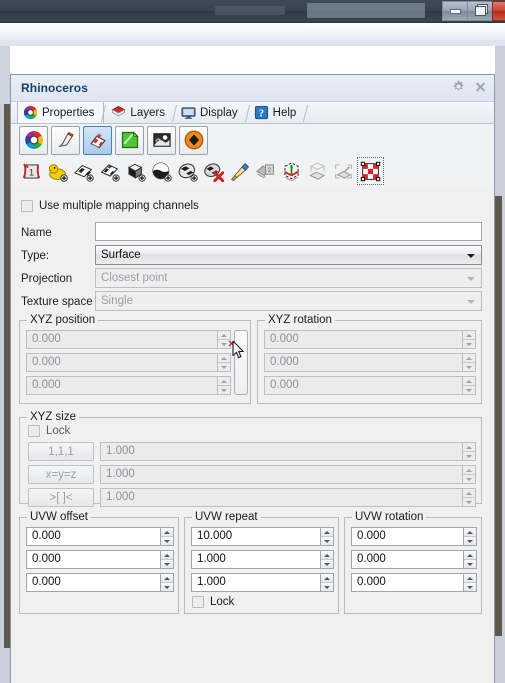 The height and width of the screenshot is (683, 505). What do you see at coordinates (363, 362) in the screenshot?
I see `xyz-rotation-y-field: 0.000` at bounding box center [363, 362].